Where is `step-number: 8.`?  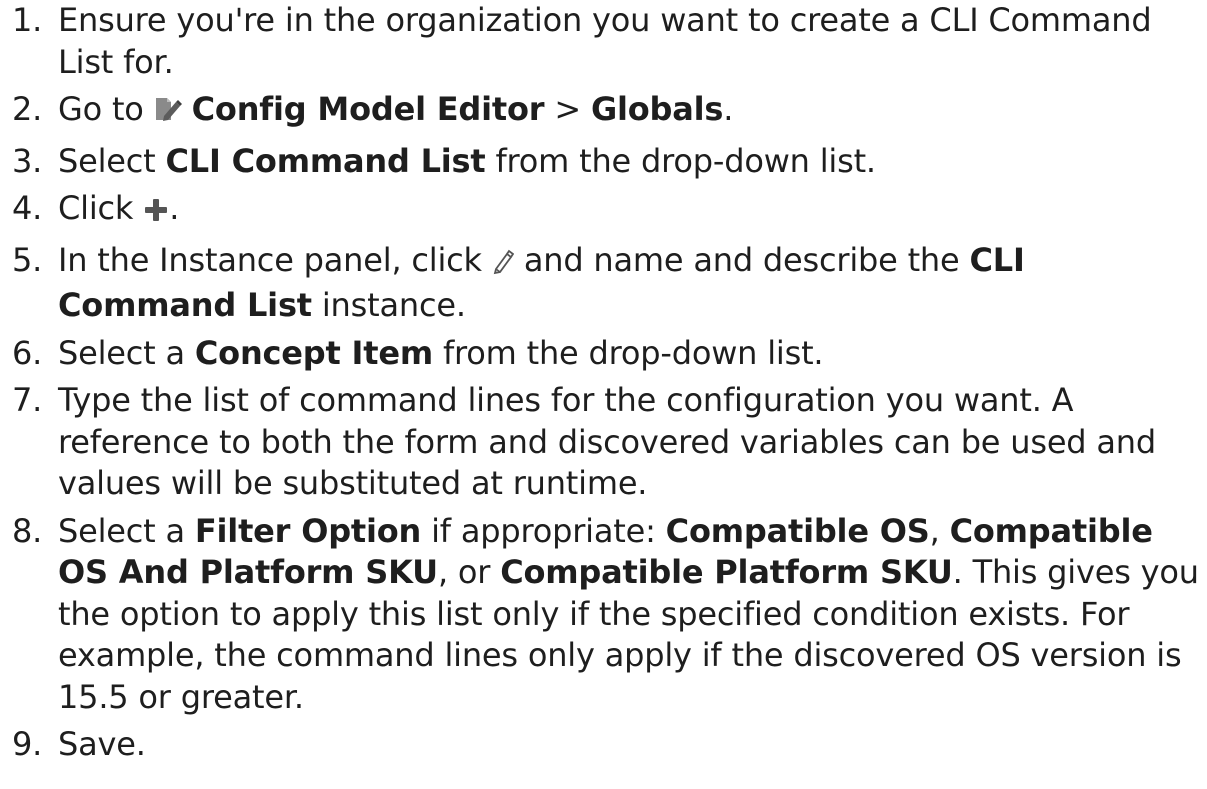 step-number: 8. is located at coordinates (27, 530).